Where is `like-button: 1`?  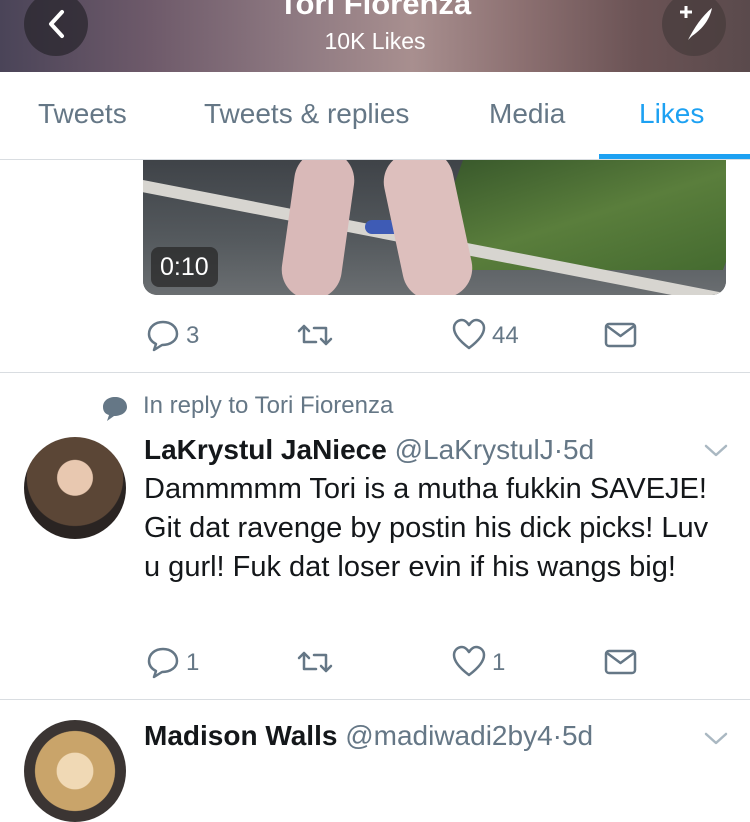
like-button: 1 is located at coordinates (482, 663).